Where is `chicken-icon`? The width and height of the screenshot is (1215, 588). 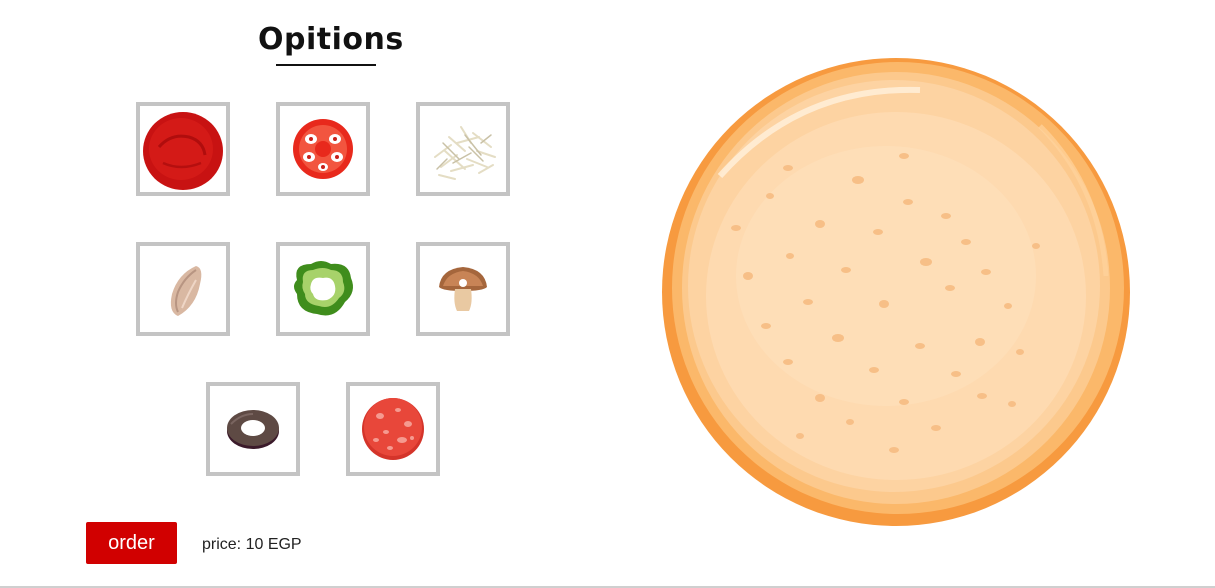
chicken-icon is located at coordinates (186, 291).